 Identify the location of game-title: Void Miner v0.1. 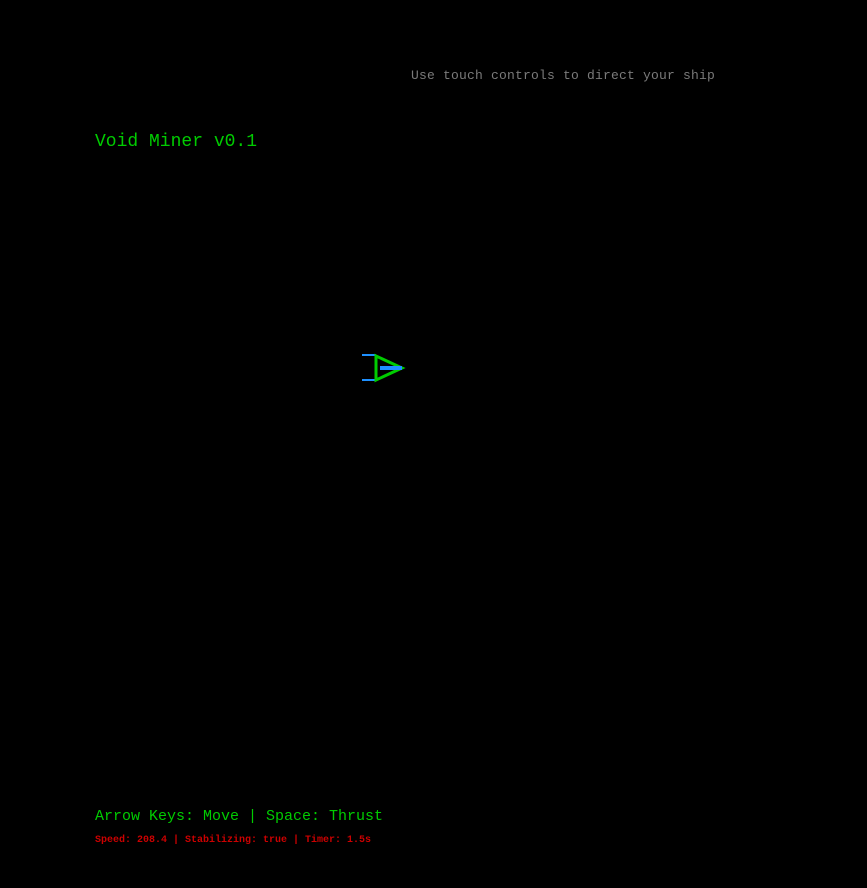
(176, 142).